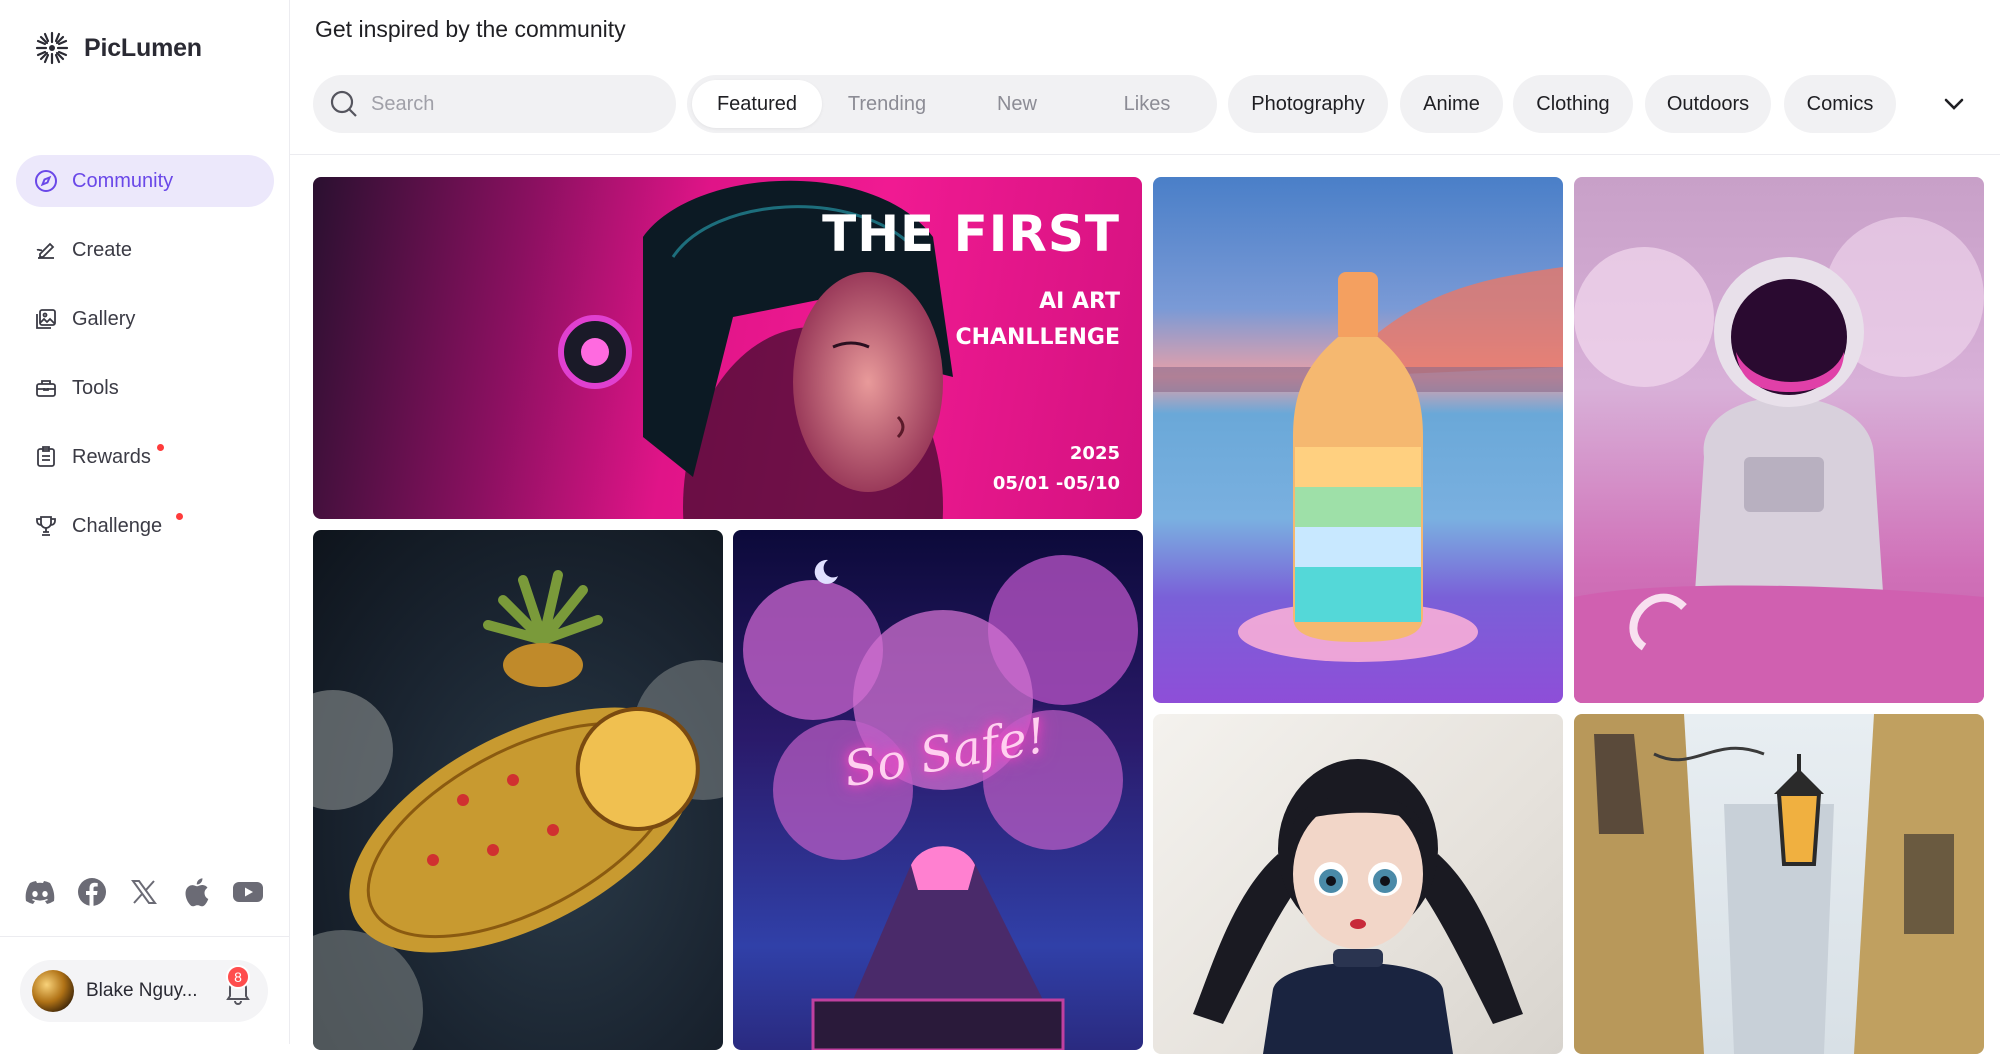 This screenshot has height=1054, width=2000. I want to click on notifications-button: 8, so click(238, 987).